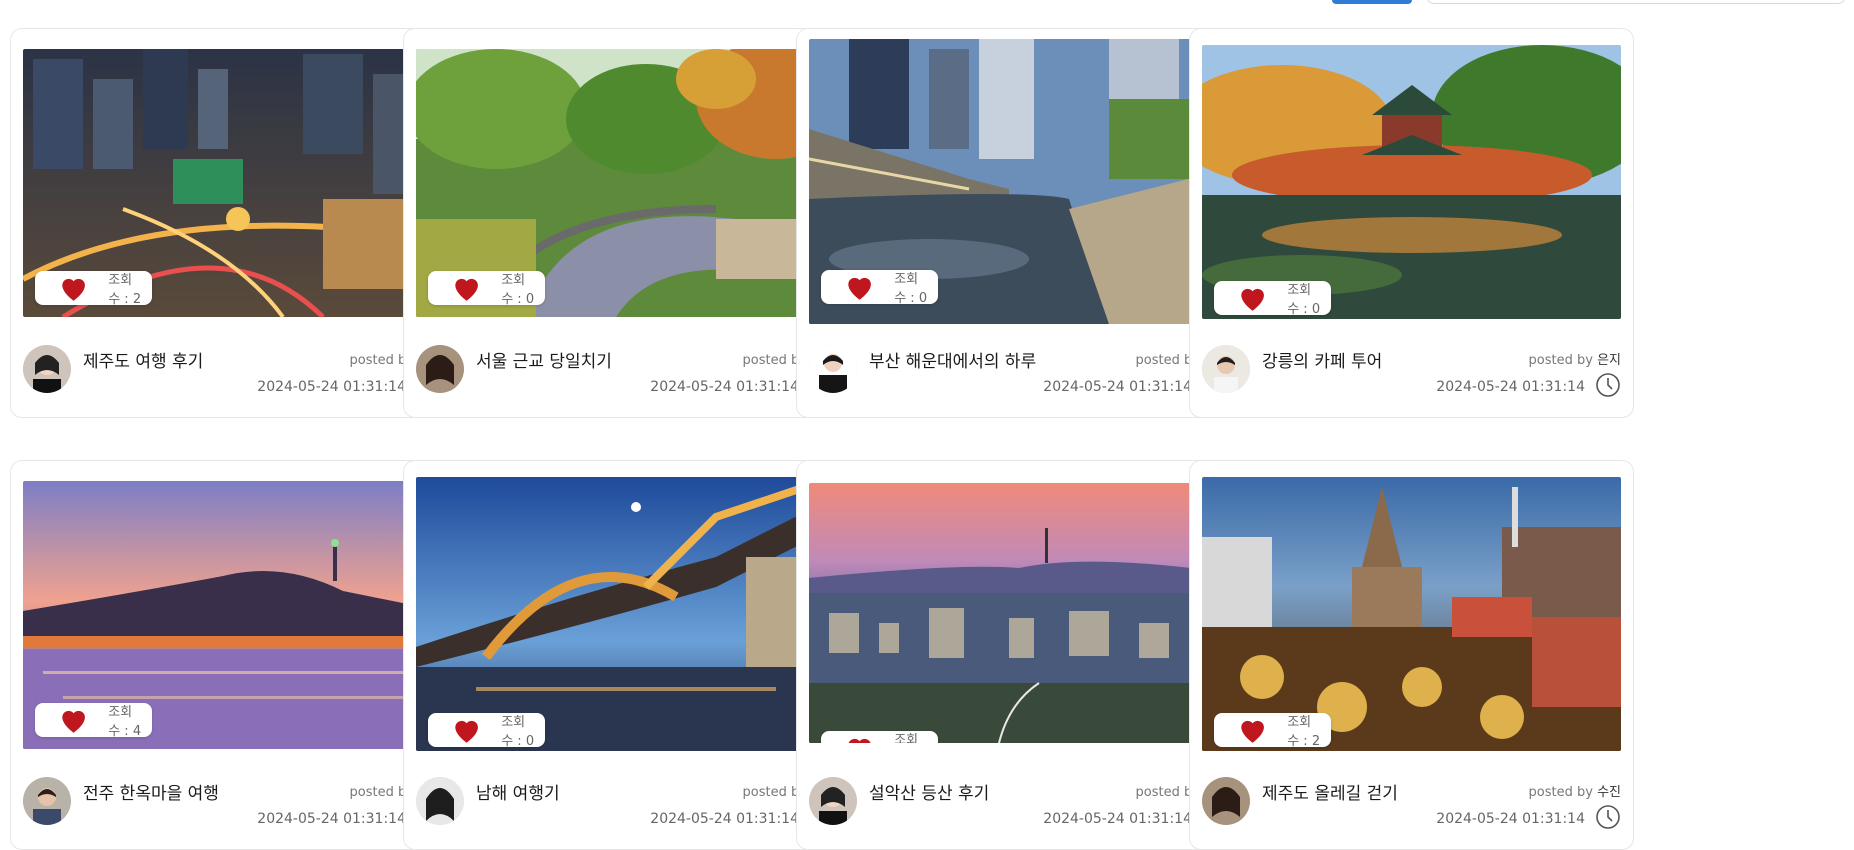  Describe the element at coordinates (544, 359) in the screenshot. I see `post-title: 서울 근교 당일치기` at that location.